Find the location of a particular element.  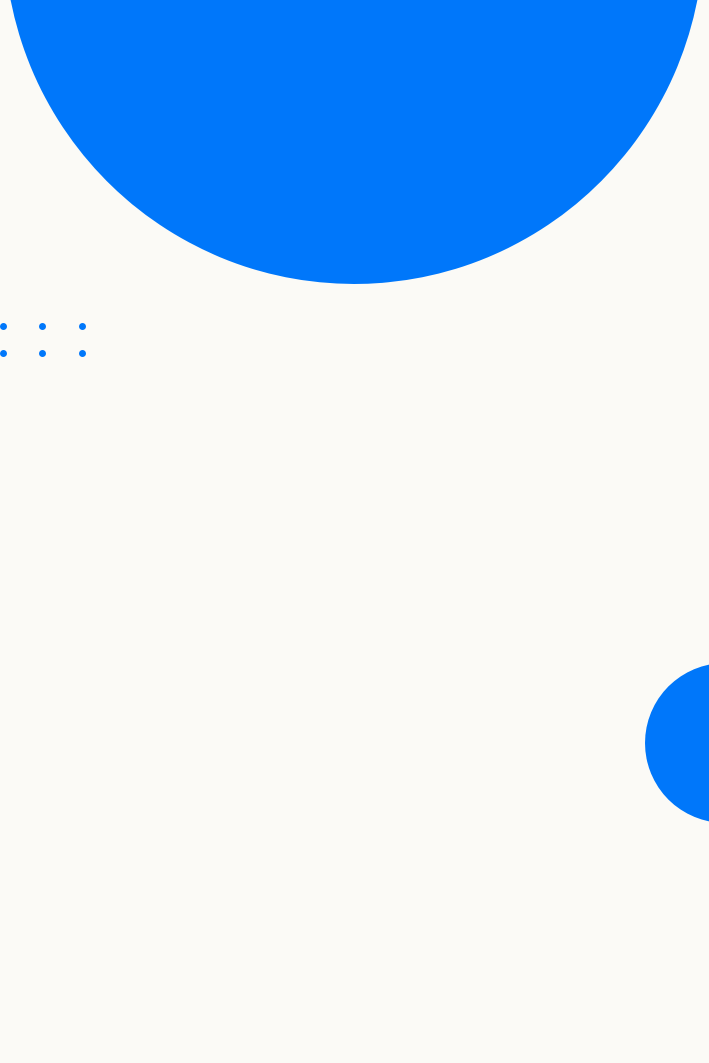

dot-grid is located at coordinates (50, 185).